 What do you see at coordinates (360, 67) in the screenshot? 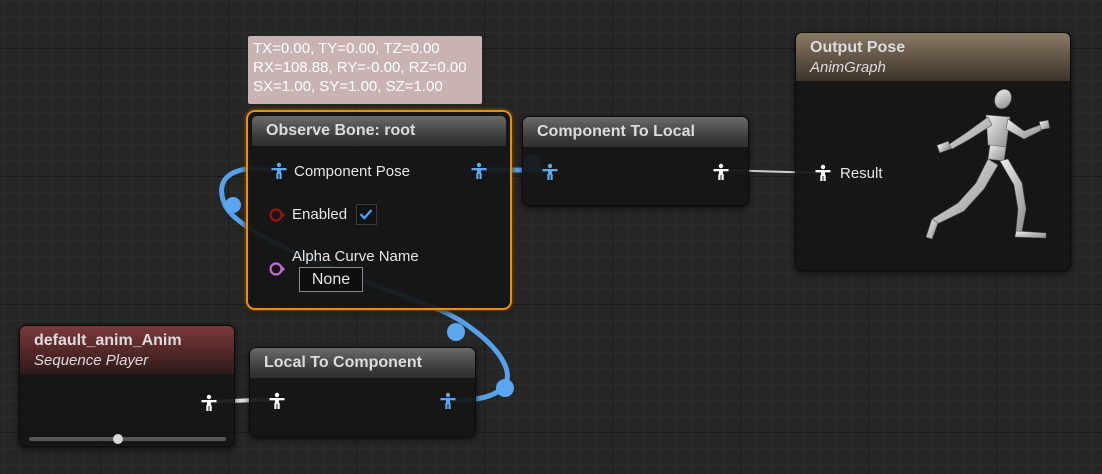
I see `tooltip-rotation: RX=108.88, RY=-0.00, RZ=0.00` at bounding box center [360, 67].